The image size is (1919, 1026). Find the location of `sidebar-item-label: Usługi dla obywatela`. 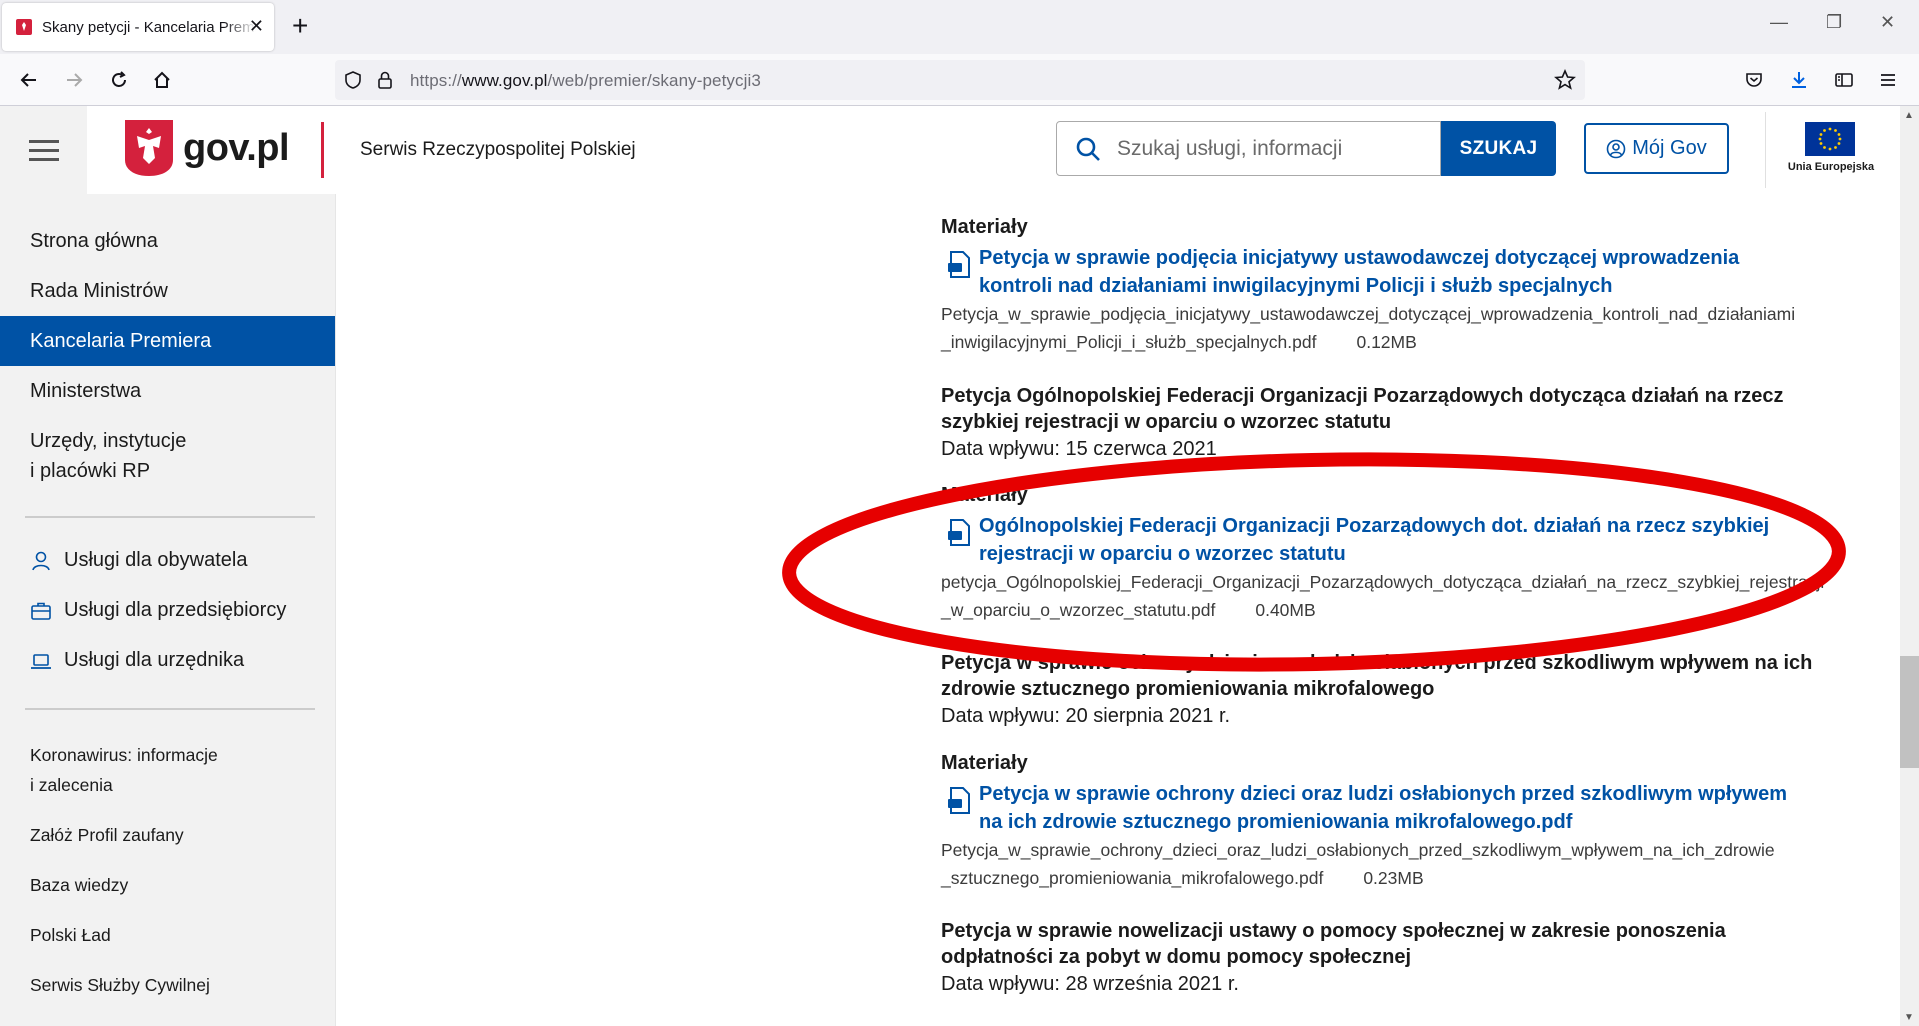

sidebar-item-label: Usługi dla obywatela is located at coordinates (156, 560).